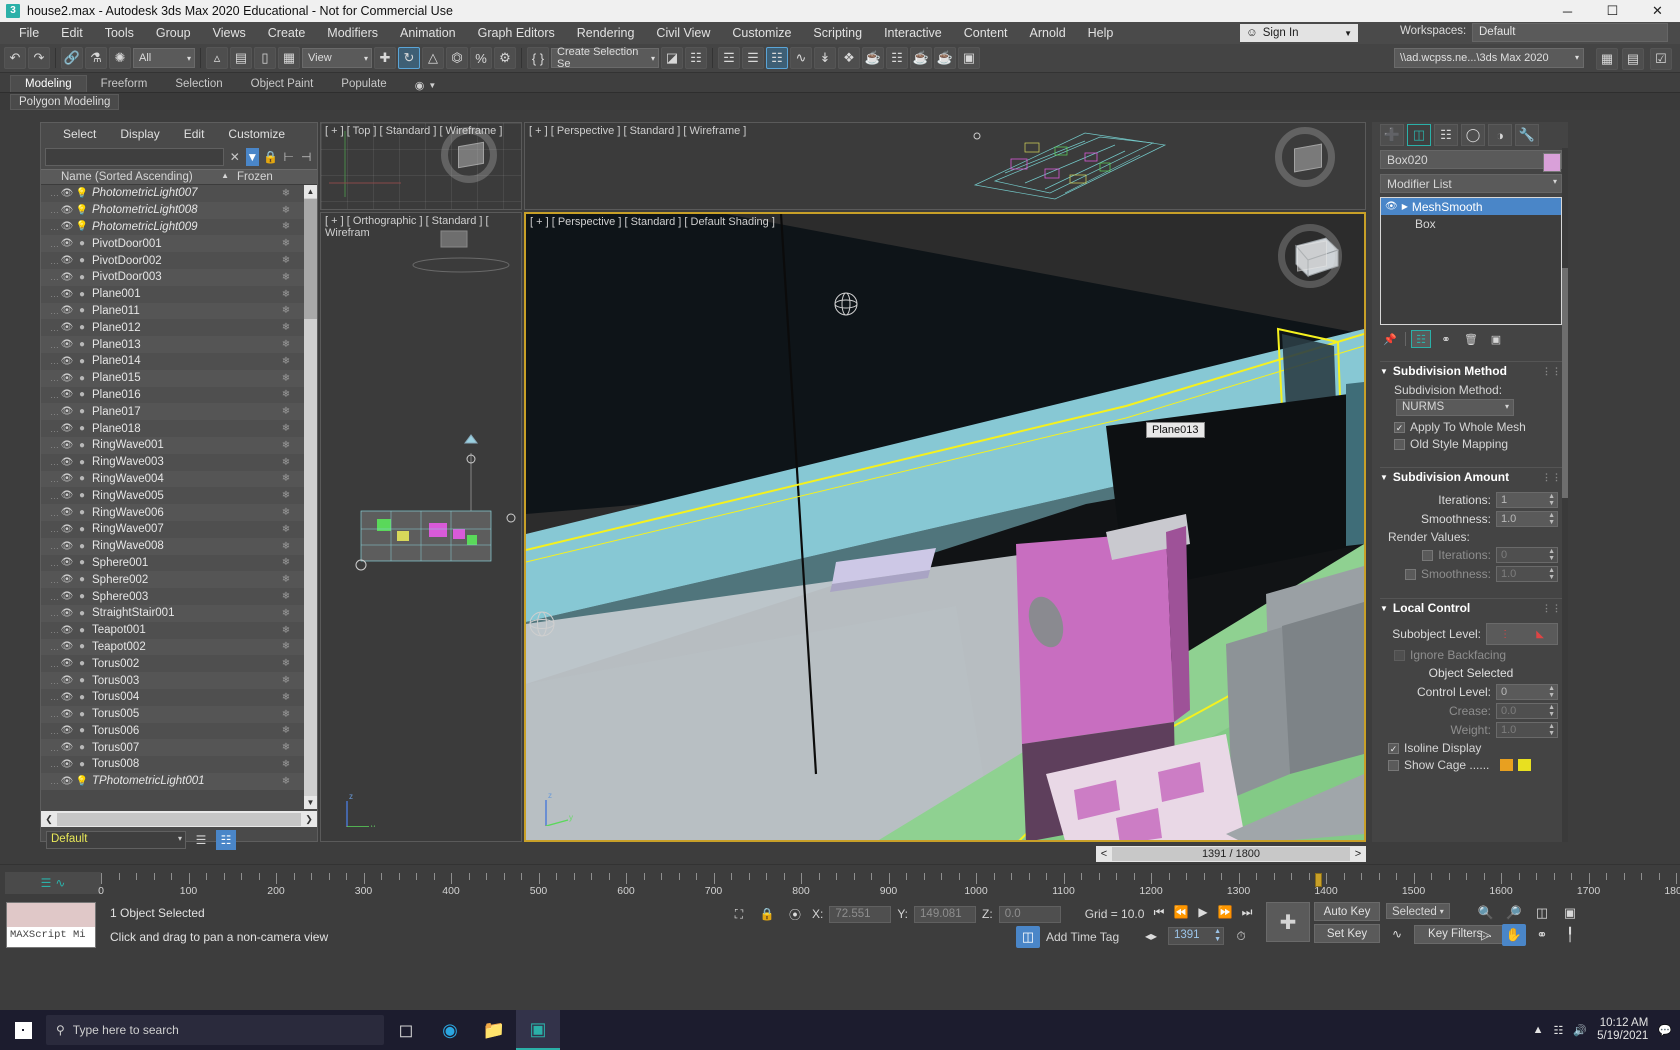 Image resolution: width=1680 pixels, height=1050 pixels. Describe the element at coordinates (179, 613) in the screenshot. I see `table-row: … 👁 ● StraightStair001 ❄` at that location.